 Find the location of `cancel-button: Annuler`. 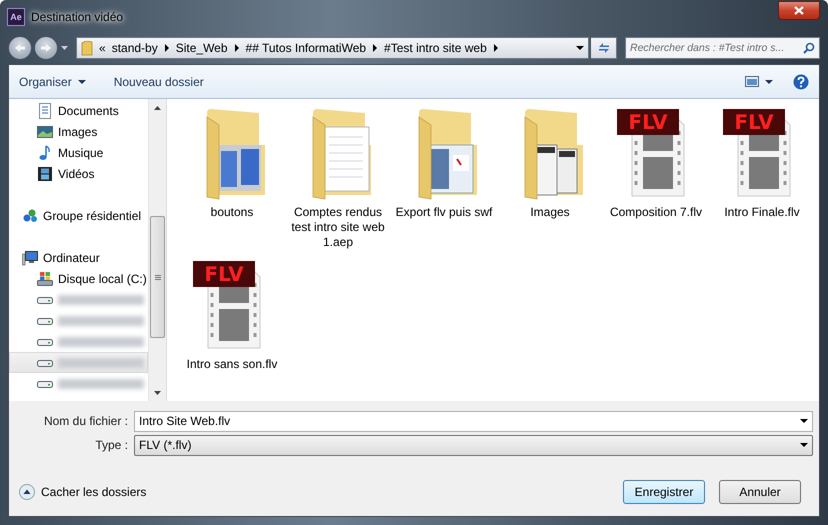

cancel-button: Annuler is located at coordinates (760, 492).